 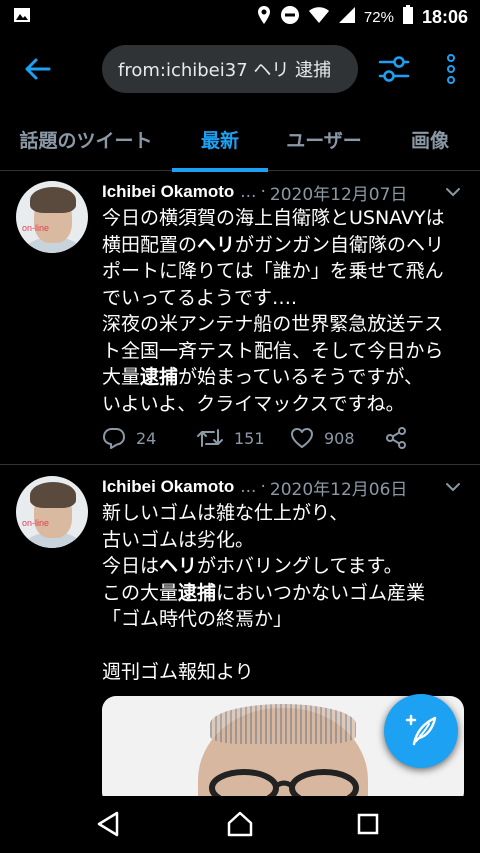 I want to click on reply-button: 24, so click(x=129, y=438).